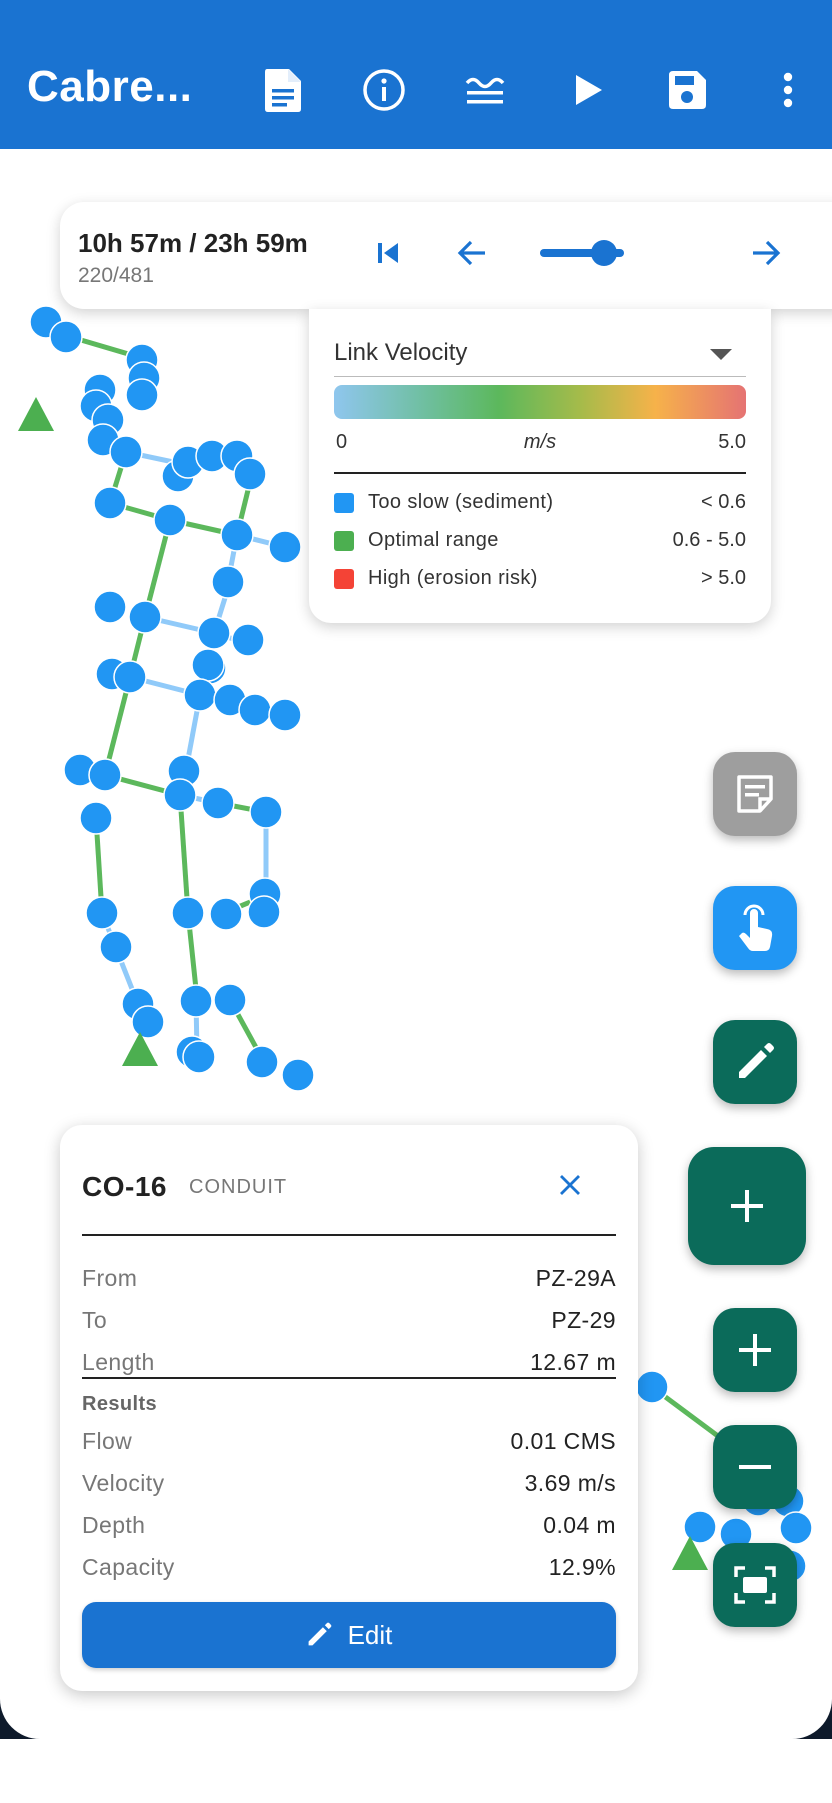  What do you see at coordinates (575, 1278) in the screenshot?
I see `prop-value: PZ-29A` at bounding box center [575, 1278].